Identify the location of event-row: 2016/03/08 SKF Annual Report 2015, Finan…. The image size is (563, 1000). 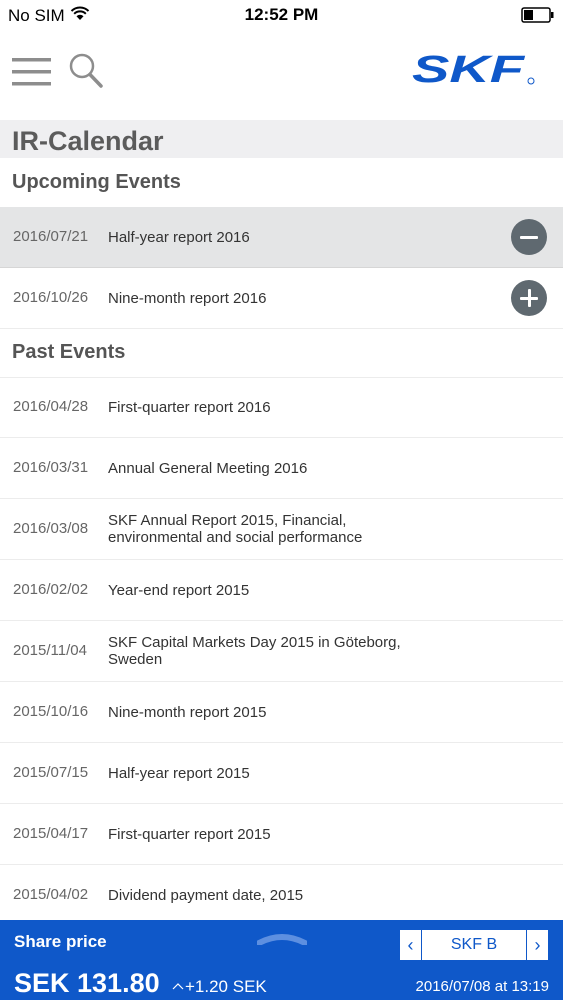
(281, 529).